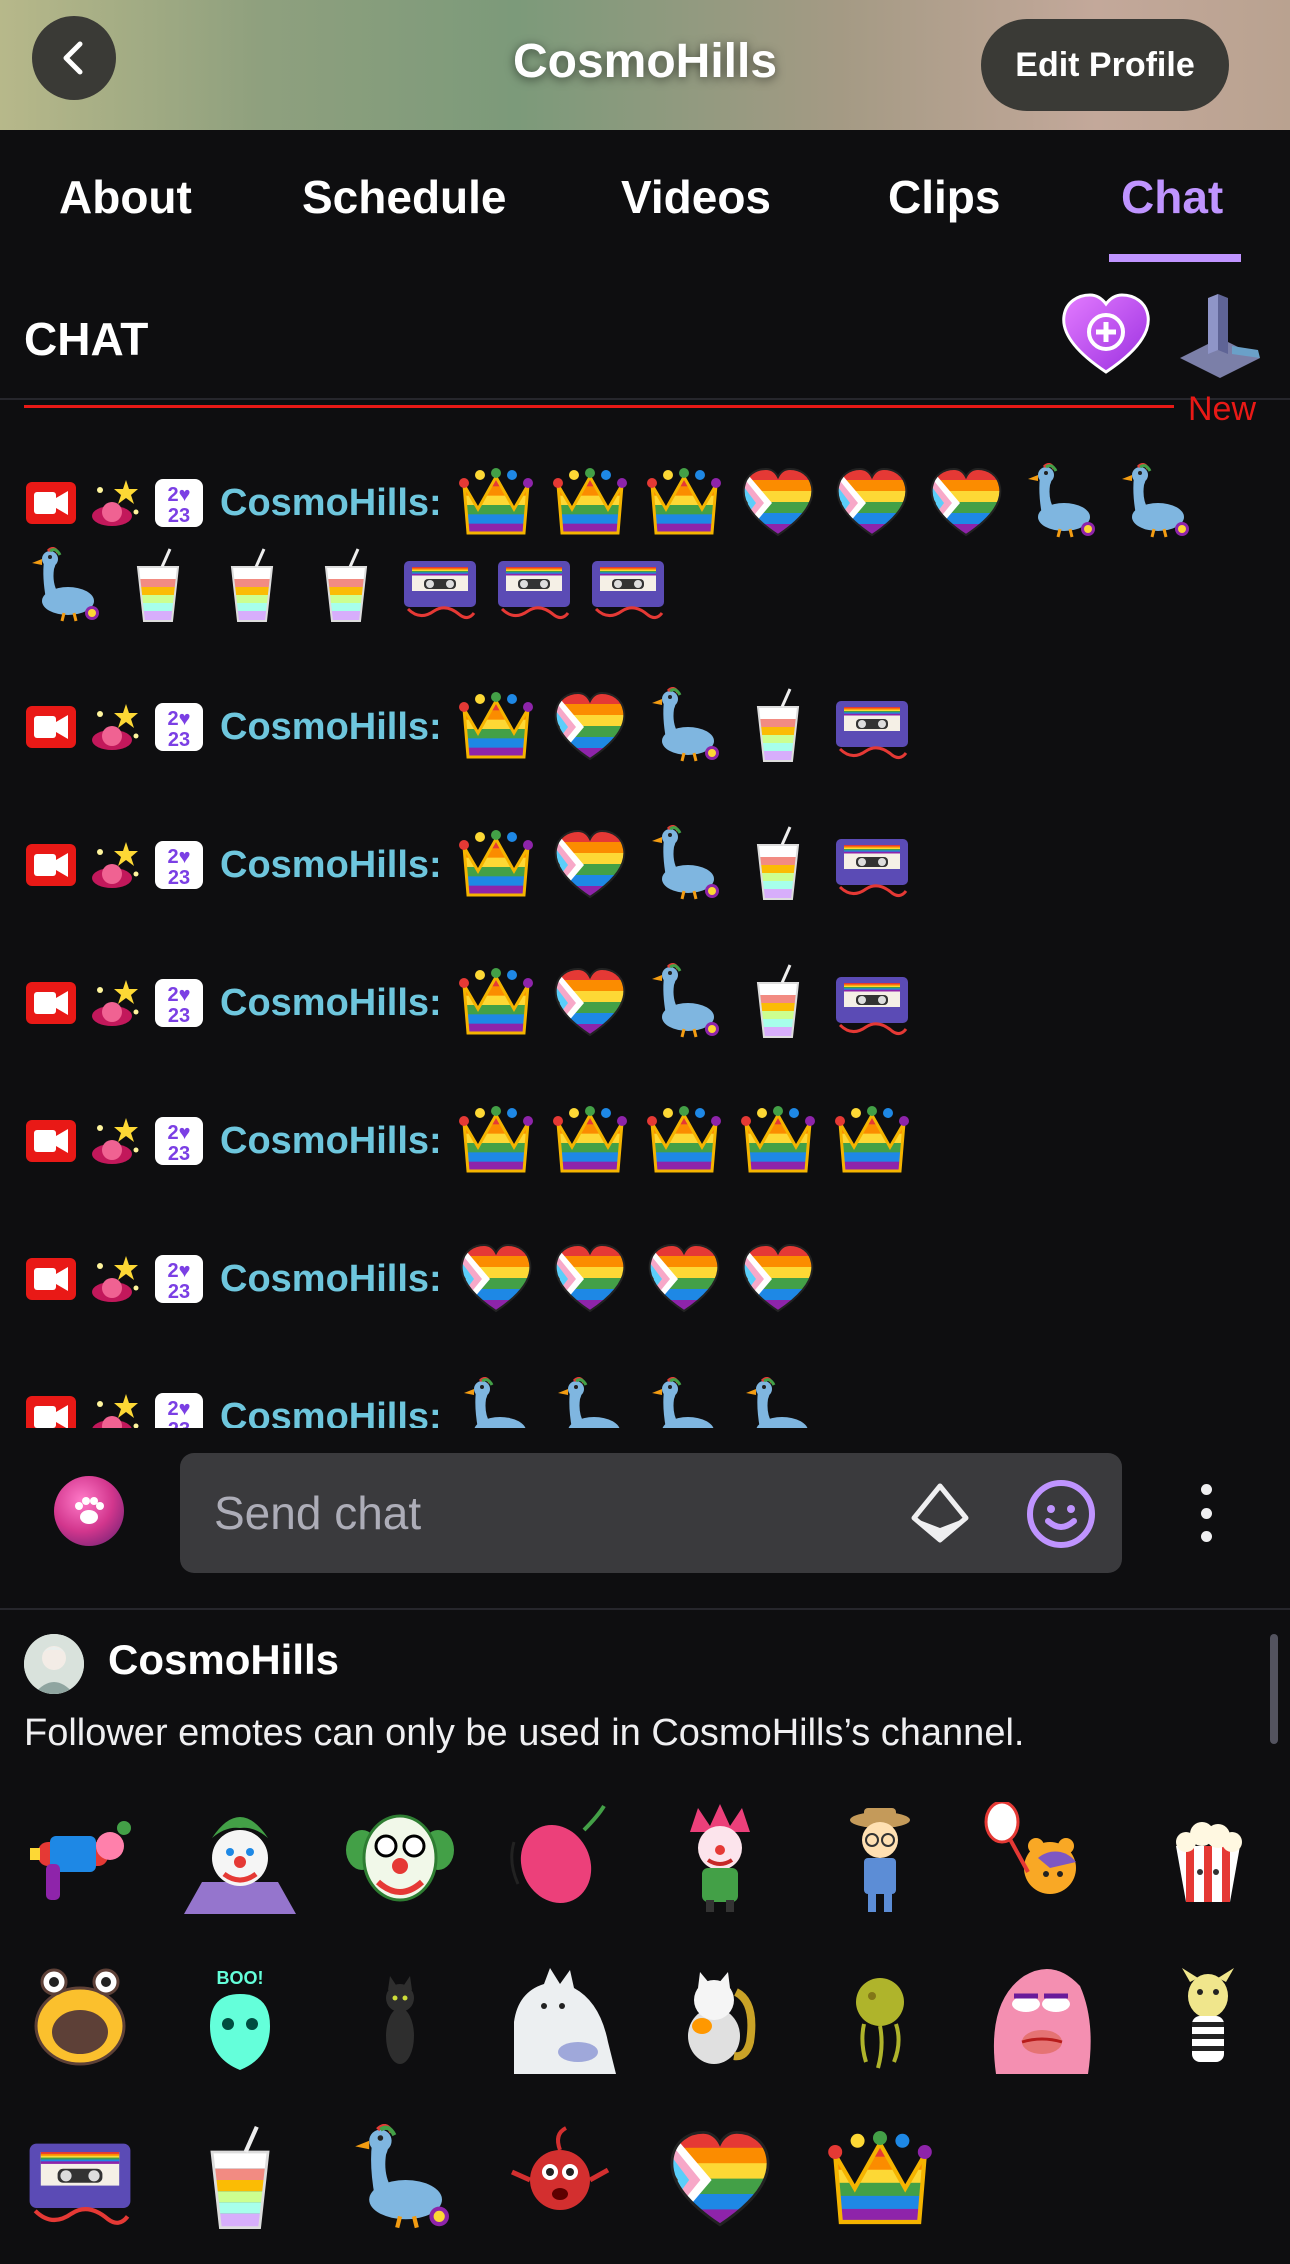  I want to click on emote-picker-icon, so click(1061, 1514).